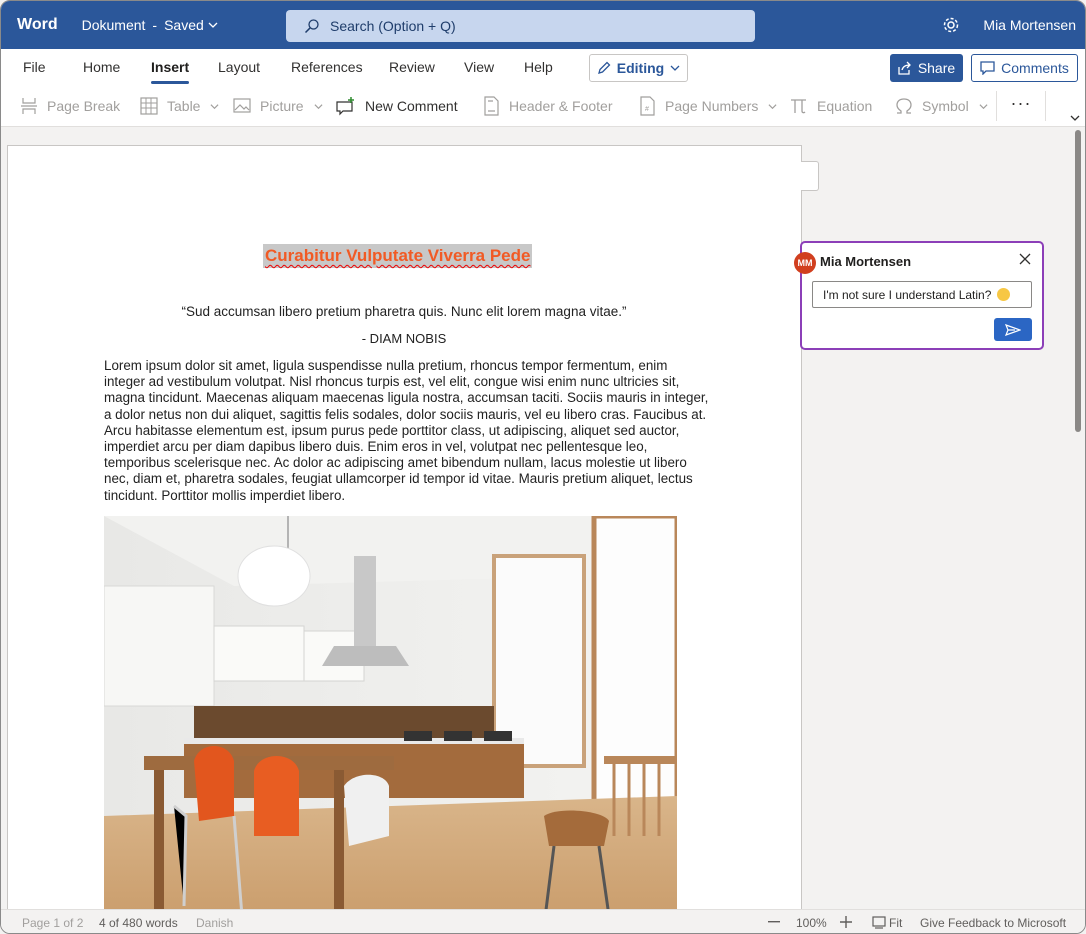 This screenshot has width=1086, height=934. I want to click on language-indicator: Danish, so click(214, 923).